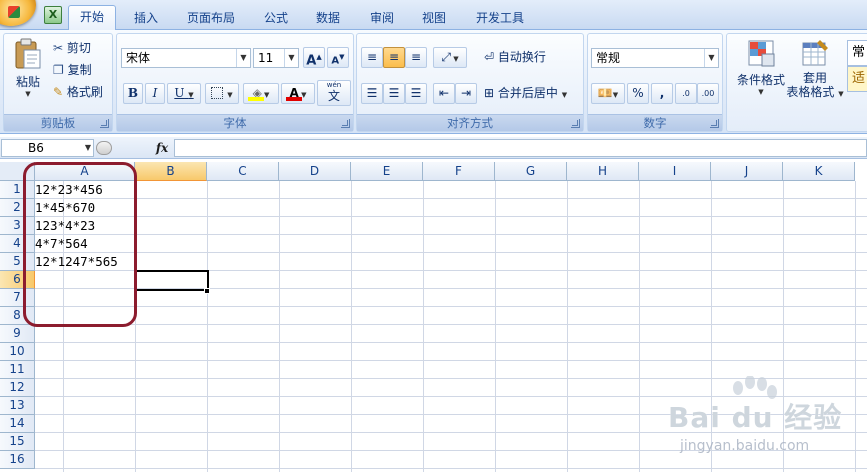 Image resolution: width=867 pixels, height=472 pixels. I want to click on conditional-formatting-button: 条件格式 ▼, so click(761, 70).